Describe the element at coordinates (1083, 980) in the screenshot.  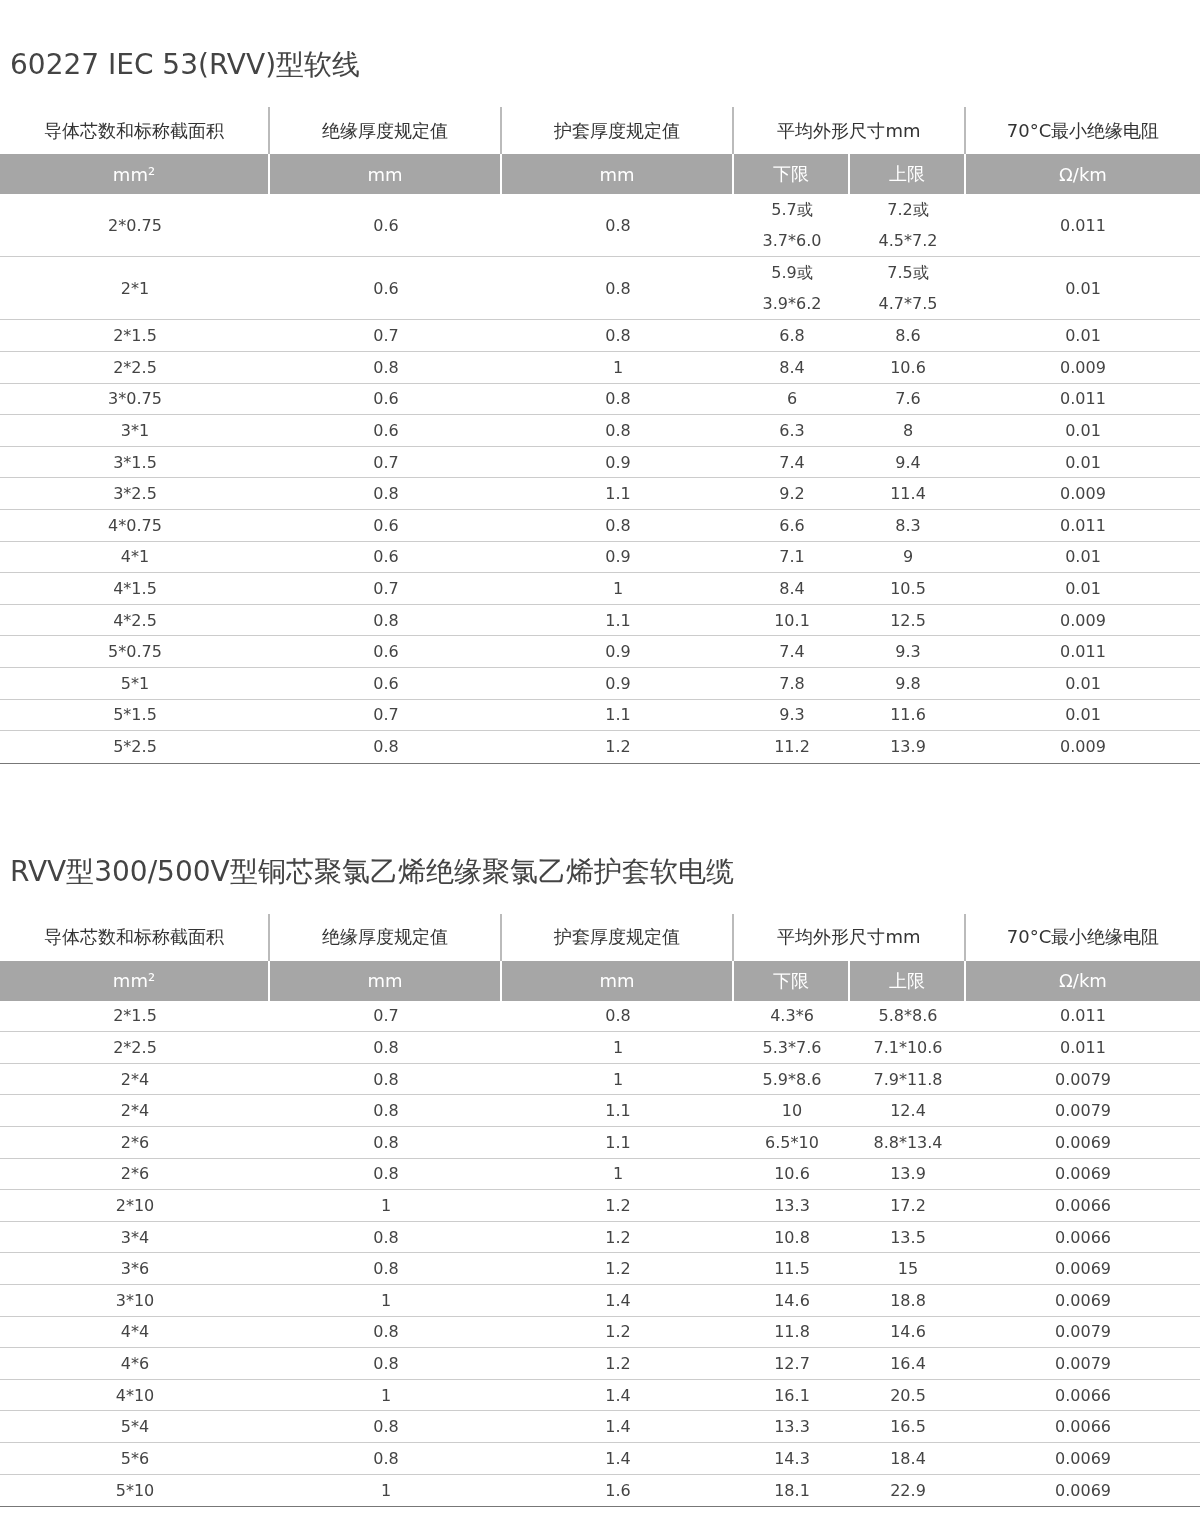
I see `unit-header: Ω/km` at that location.